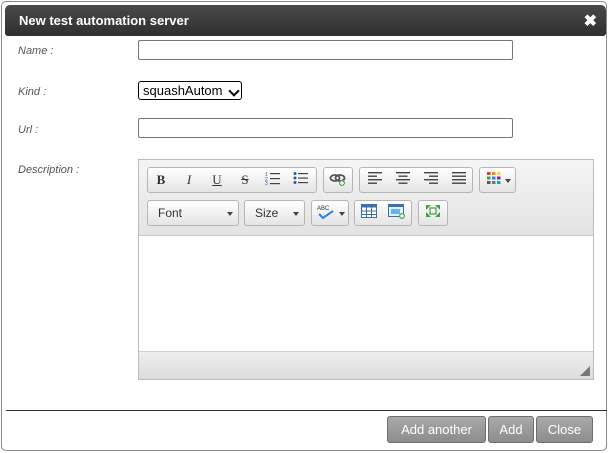 This screenshot has width=610, height=453. What do you see at coordinates (494, 180) in the screenshot?
I see `text-color-icon` at bounding box center [494, 180].